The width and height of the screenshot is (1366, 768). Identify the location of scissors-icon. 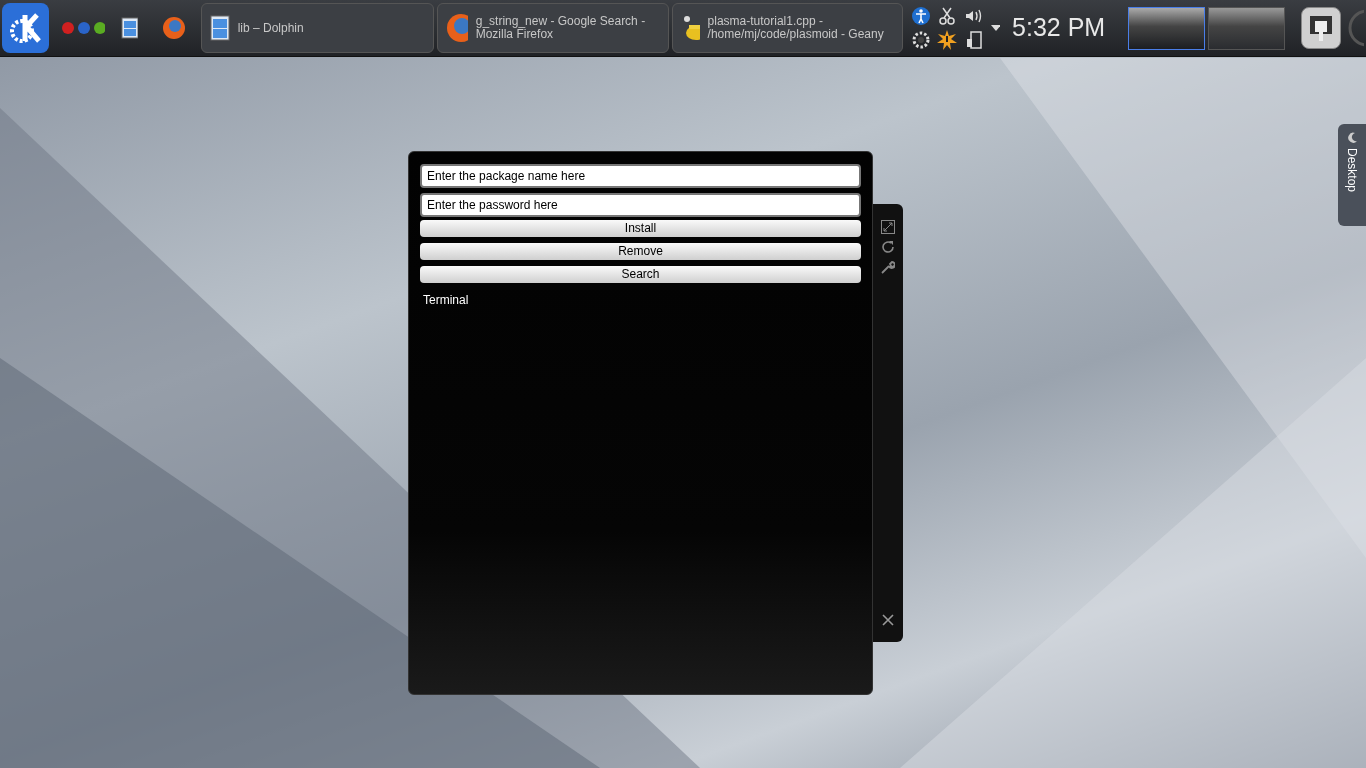
(947, 16).